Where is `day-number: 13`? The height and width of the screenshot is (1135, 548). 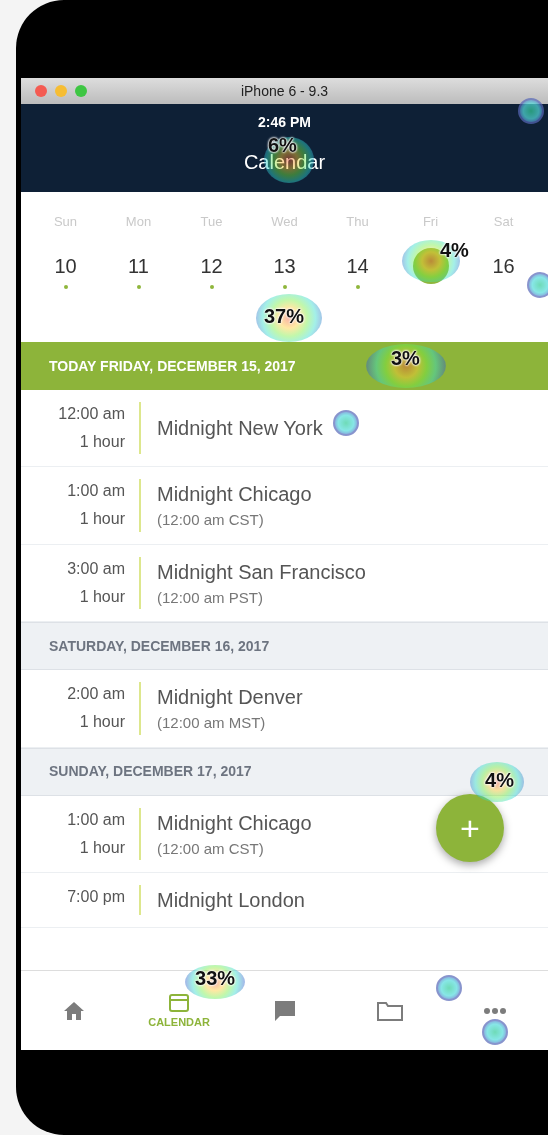 day-number: 13 is located at coordinates (284, 265).